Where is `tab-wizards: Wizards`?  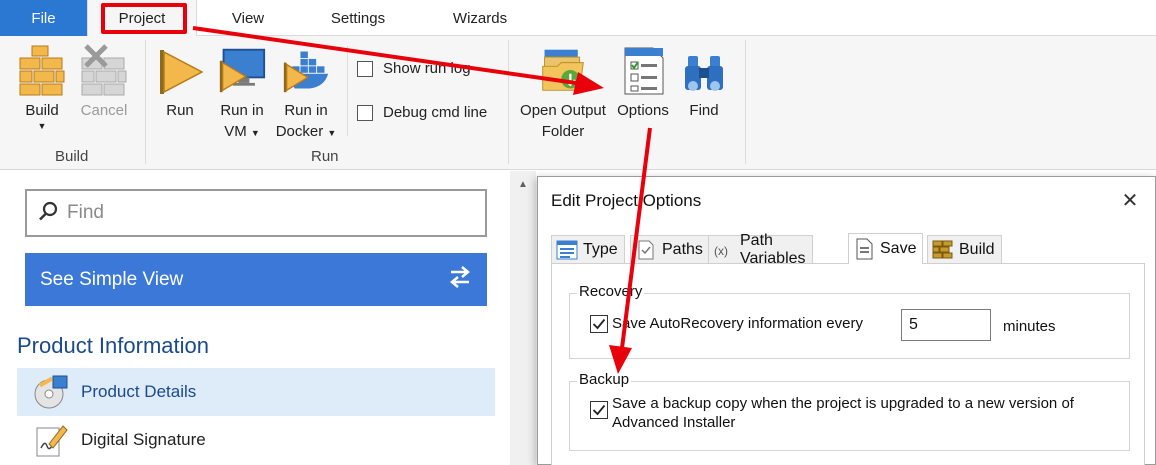 tab-wizards: Wizards is located at coordinates (480, 18).